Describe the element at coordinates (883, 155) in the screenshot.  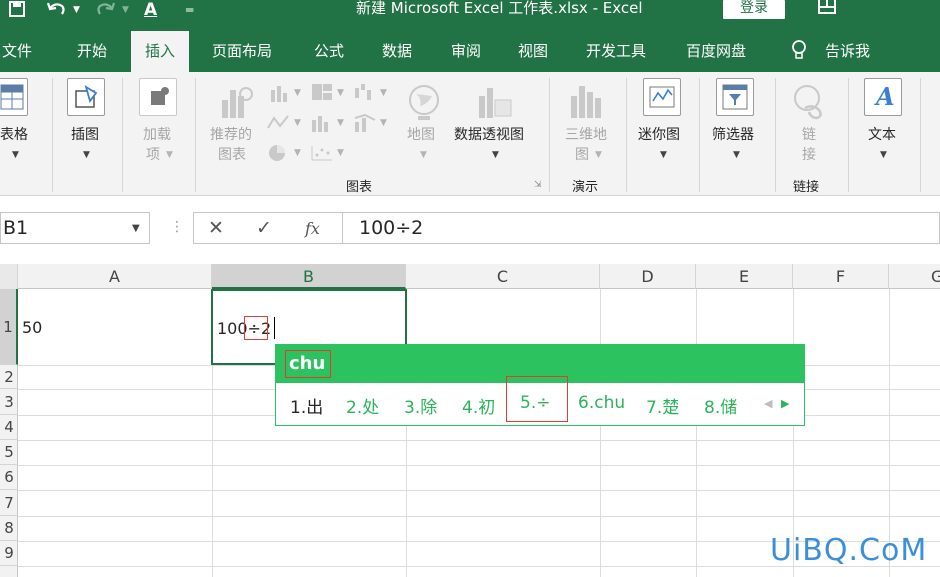
I see `text-dropdown-icon: ▼` at that location.